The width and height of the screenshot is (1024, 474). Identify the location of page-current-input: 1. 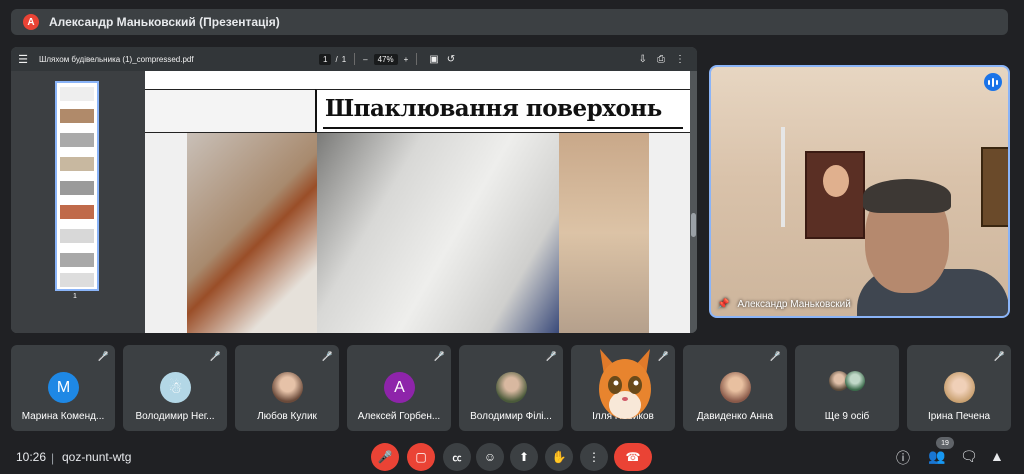
(325, 59).